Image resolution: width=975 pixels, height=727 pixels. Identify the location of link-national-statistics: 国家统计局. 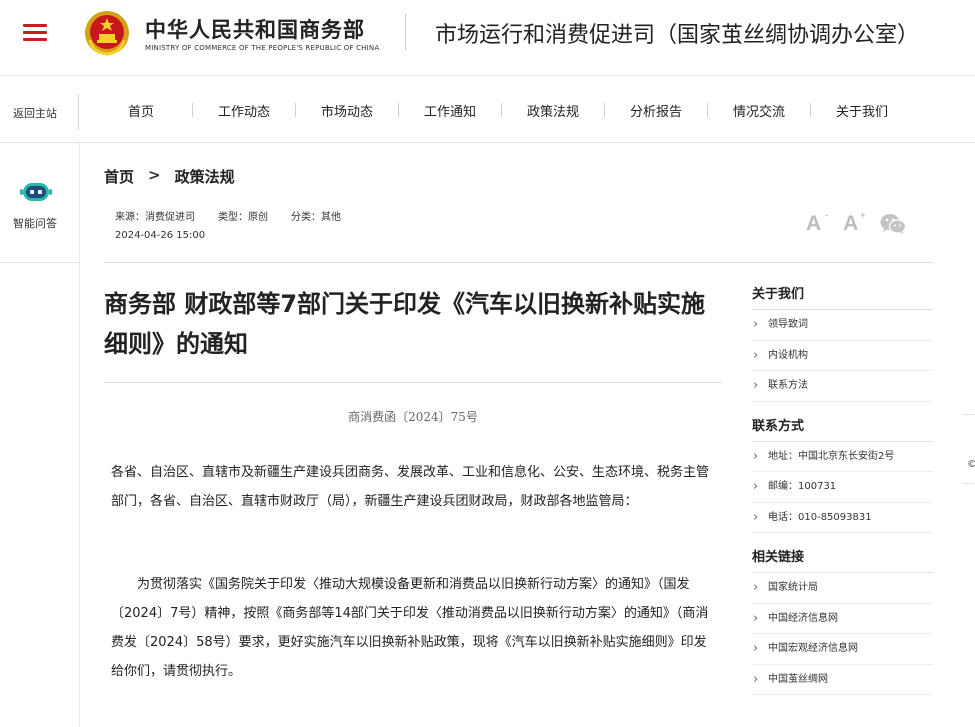
(842, 588).